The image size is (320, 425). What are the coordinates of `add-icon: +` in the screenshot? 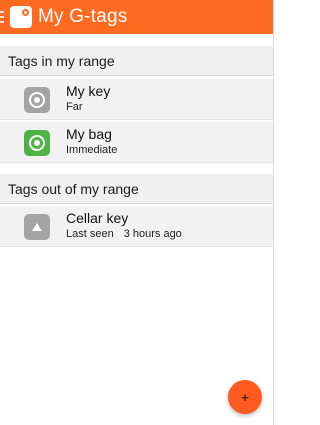 It's located at (245, 397).